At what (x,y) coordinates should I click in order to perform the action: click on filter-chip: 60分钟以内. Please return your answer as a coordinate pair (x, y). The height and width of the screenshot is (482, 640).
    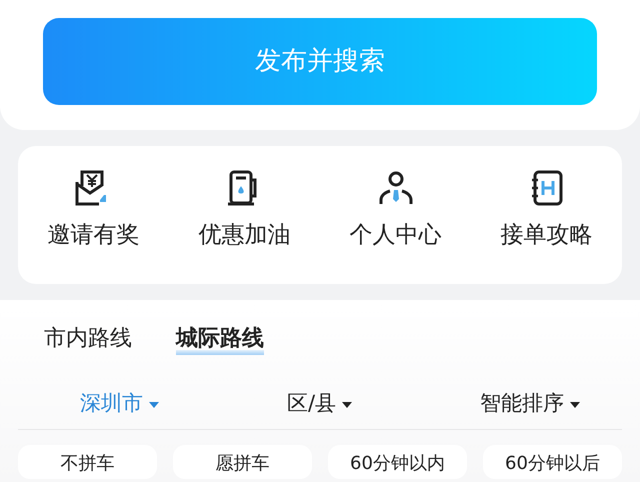
    Looking at the image, I should click on (397, 462).